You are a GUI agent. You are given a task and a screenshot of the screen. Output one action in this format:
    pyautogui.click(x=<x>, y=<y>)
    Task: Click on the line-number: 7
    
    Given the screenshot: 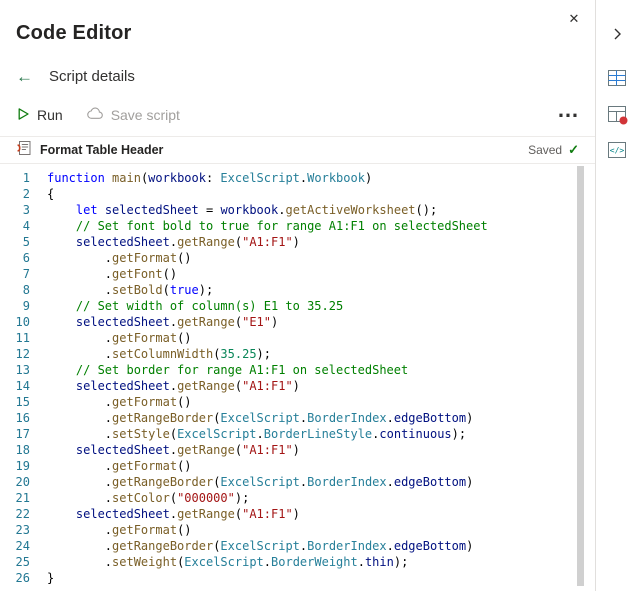 What is the action you would take?
    pyautogui.click(x=26, y=274)
    